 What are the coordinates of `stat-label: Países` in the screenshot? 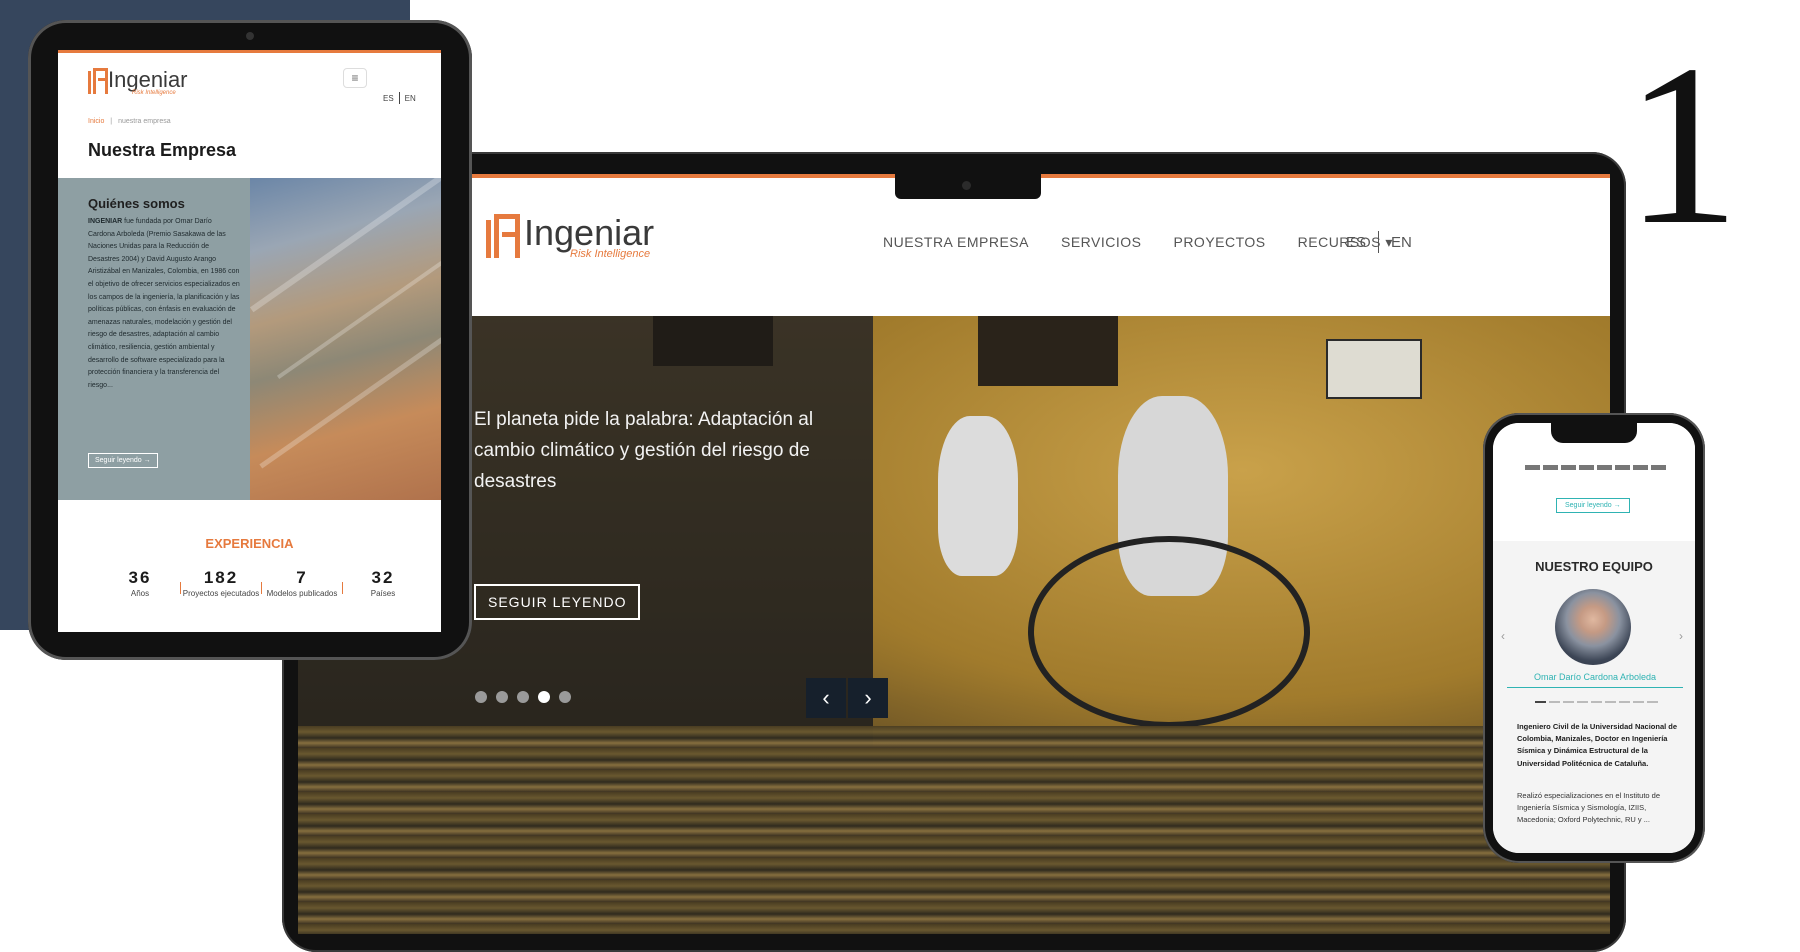 It's located at (383, 593).